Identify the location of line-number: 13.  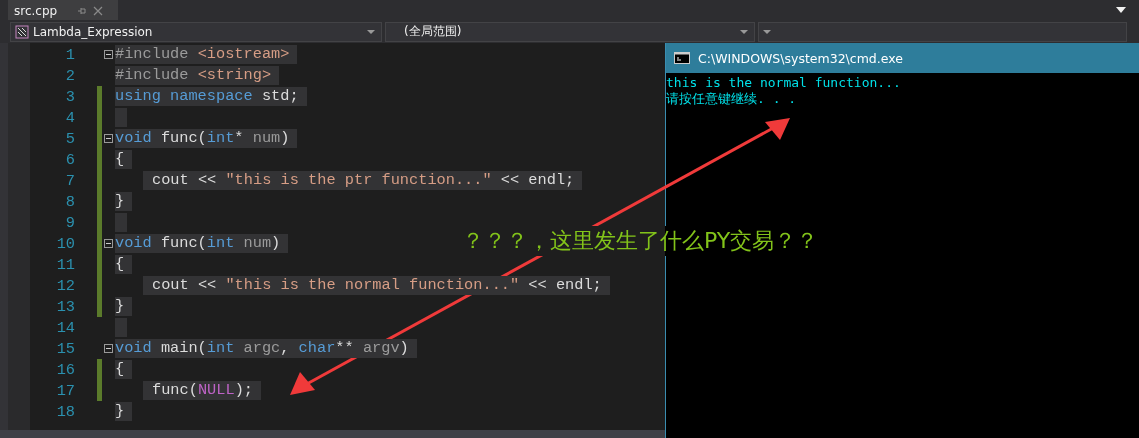
(65, 306).